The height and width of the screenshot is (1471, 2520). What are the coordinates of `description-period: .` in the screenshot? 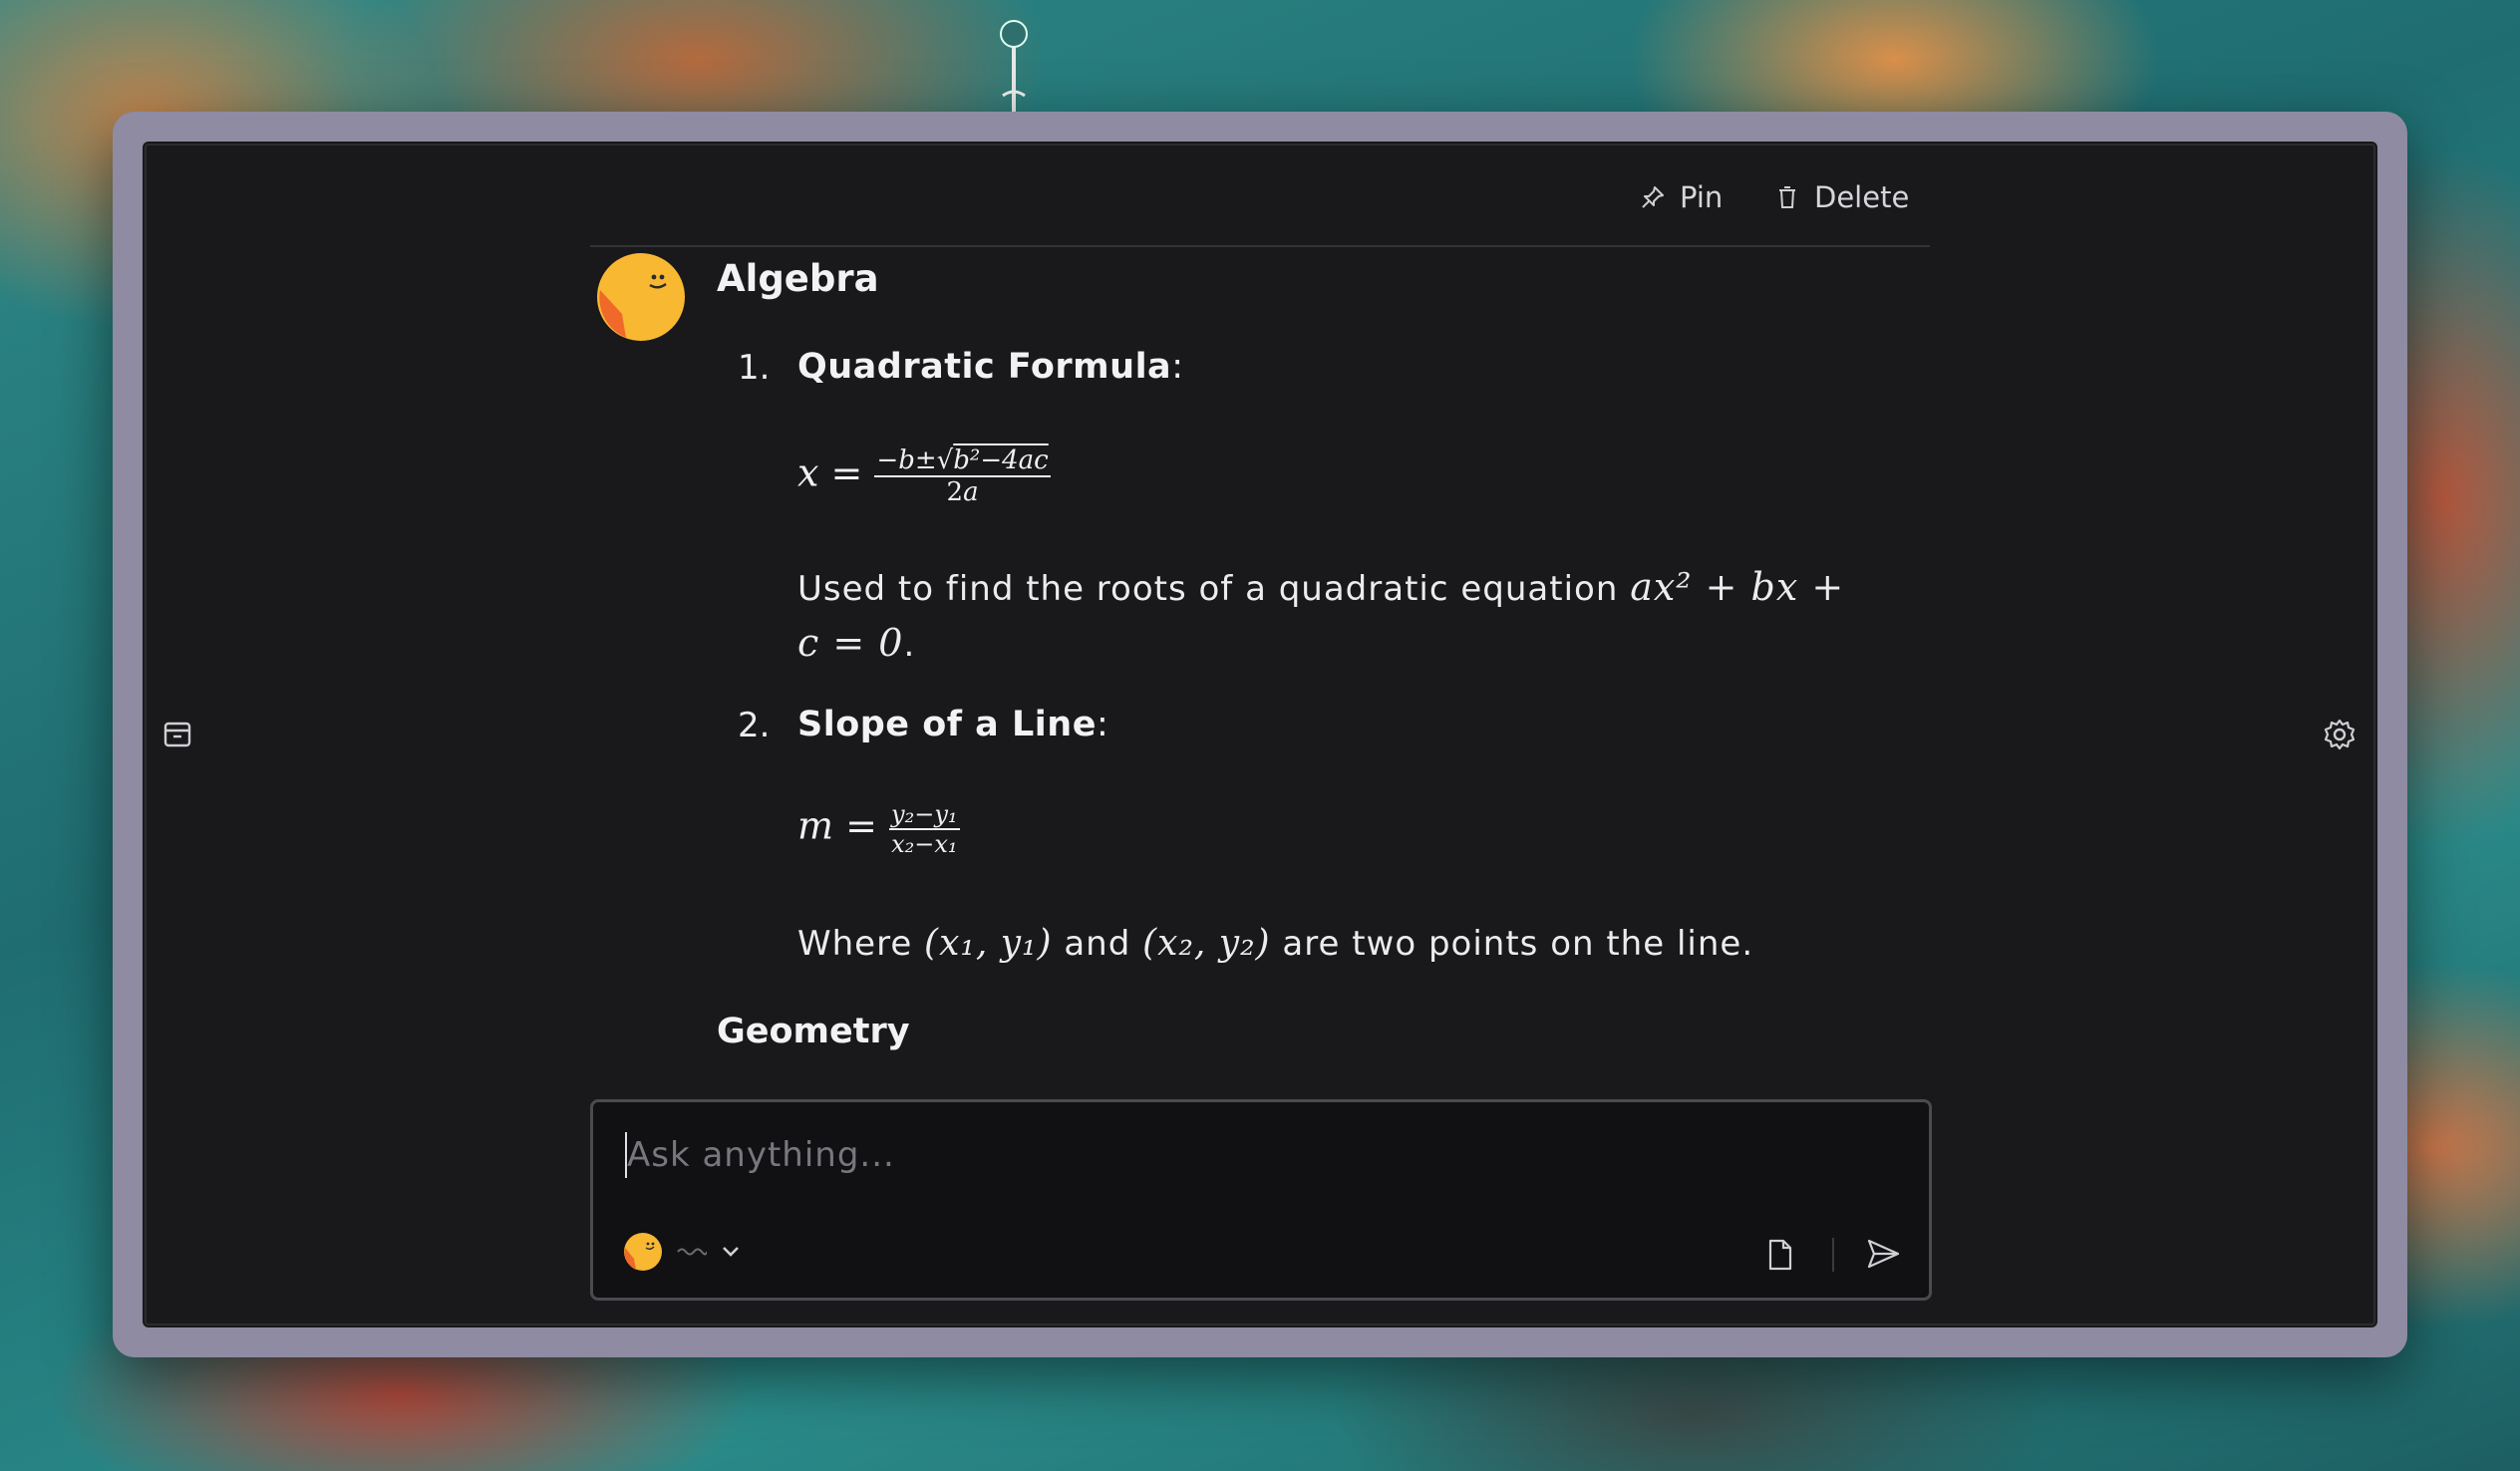 It's located at (909, 645).